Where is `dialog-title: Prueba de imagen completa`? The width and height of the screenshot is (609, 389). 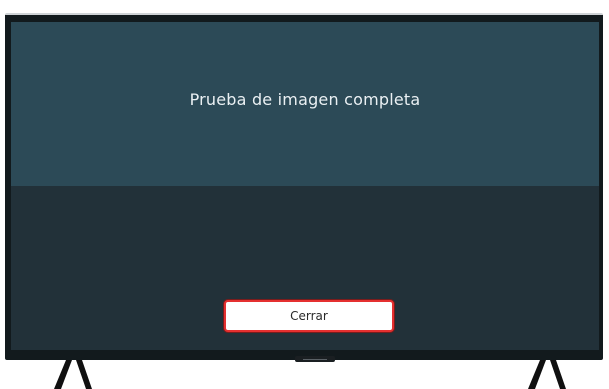 dialog-title: Prueba de imagen completa is located at coordinates (305, 99).